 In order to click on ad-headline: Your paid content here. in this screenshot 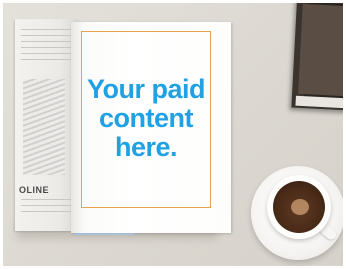, I will do `click(146, 118)`.